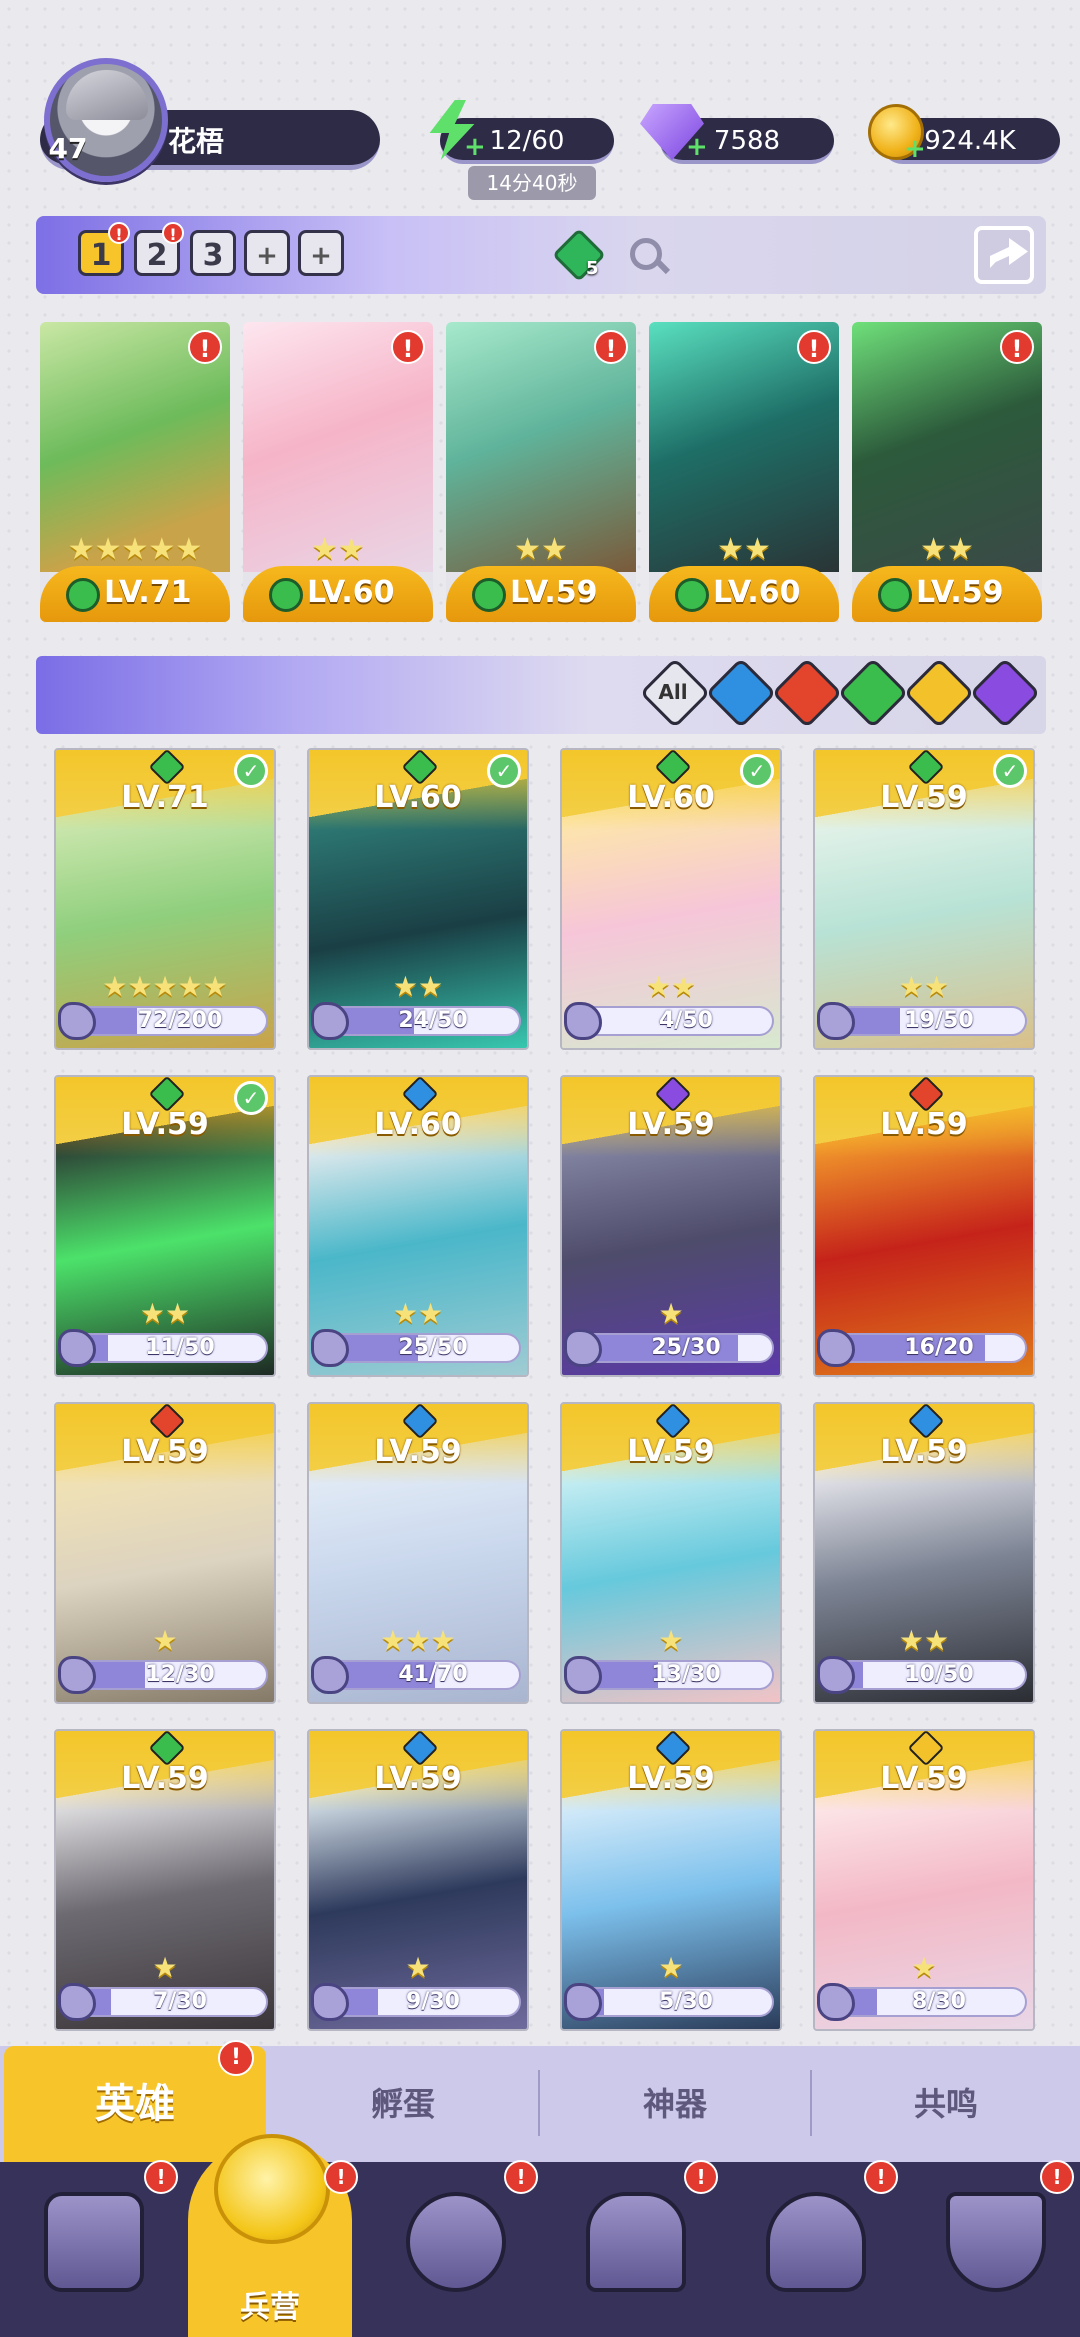 This screenshot has width=1080, height=2337. Describe the element at coordinates (541, 255) in the screenshot. I see `team-select-bar` at that location.